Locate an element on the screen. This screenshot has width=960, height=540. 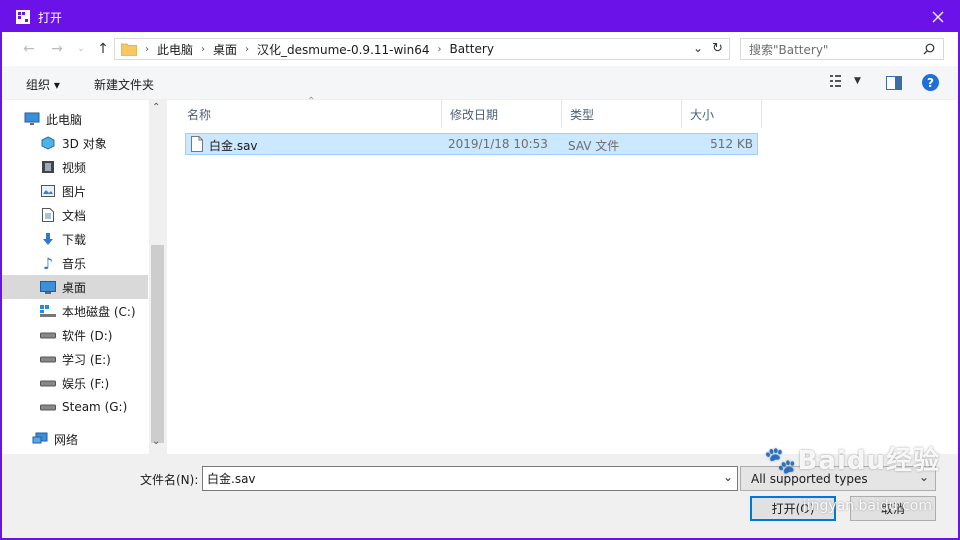
nav-item-pictures: 图片 is located at coordinates (75, 191).